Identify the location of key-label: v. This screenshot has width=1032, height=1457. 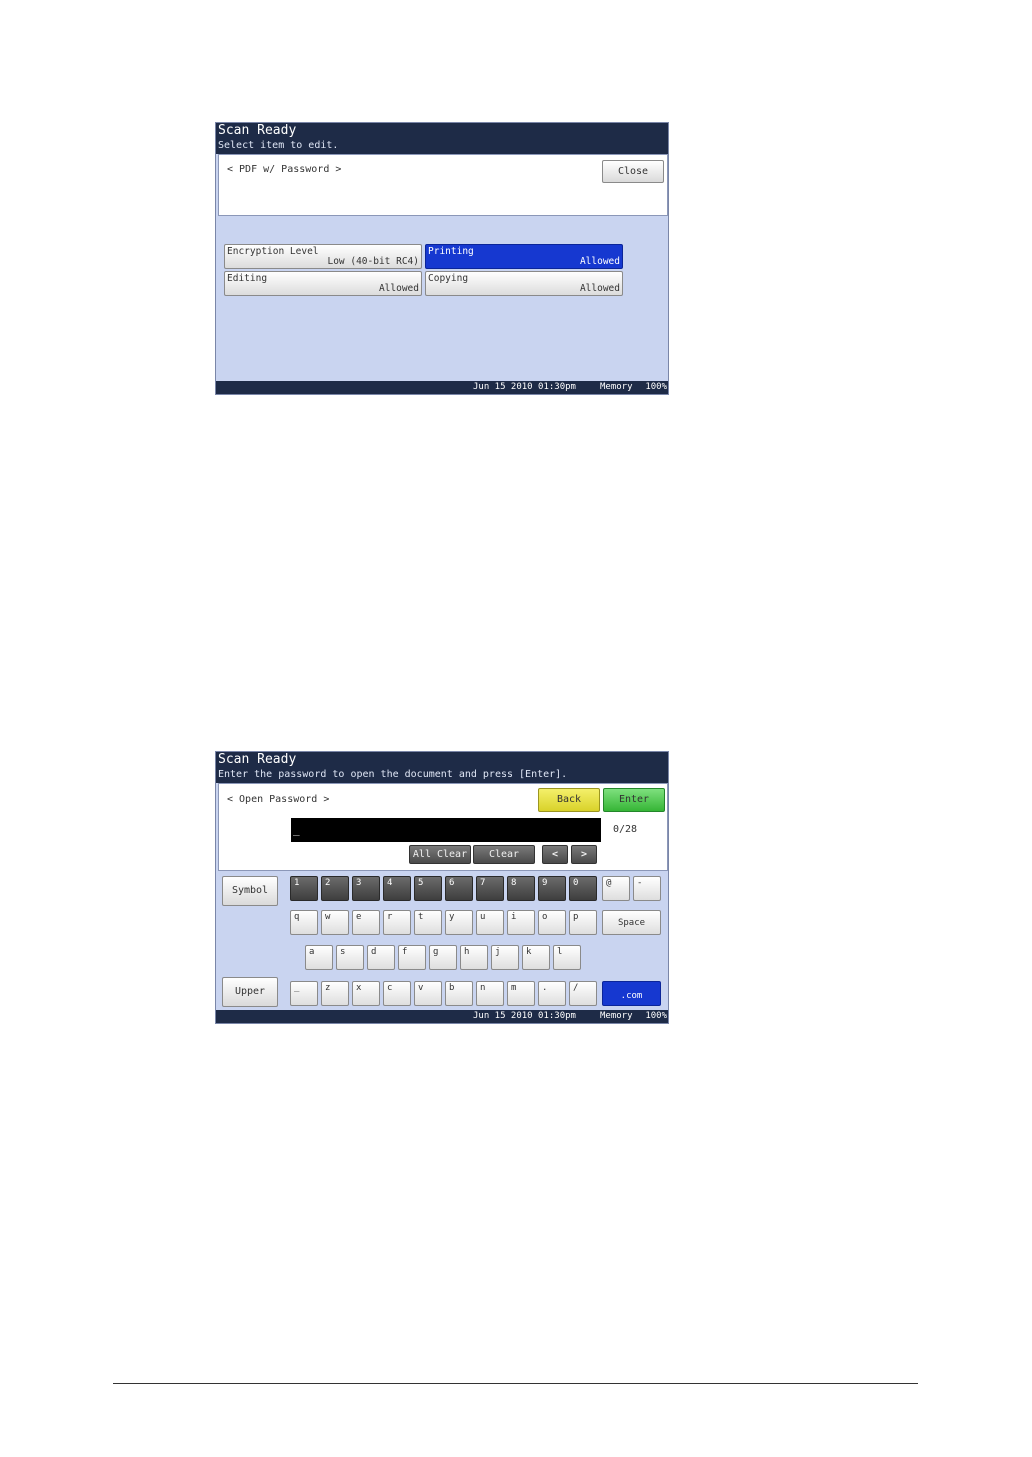
(421, 988).